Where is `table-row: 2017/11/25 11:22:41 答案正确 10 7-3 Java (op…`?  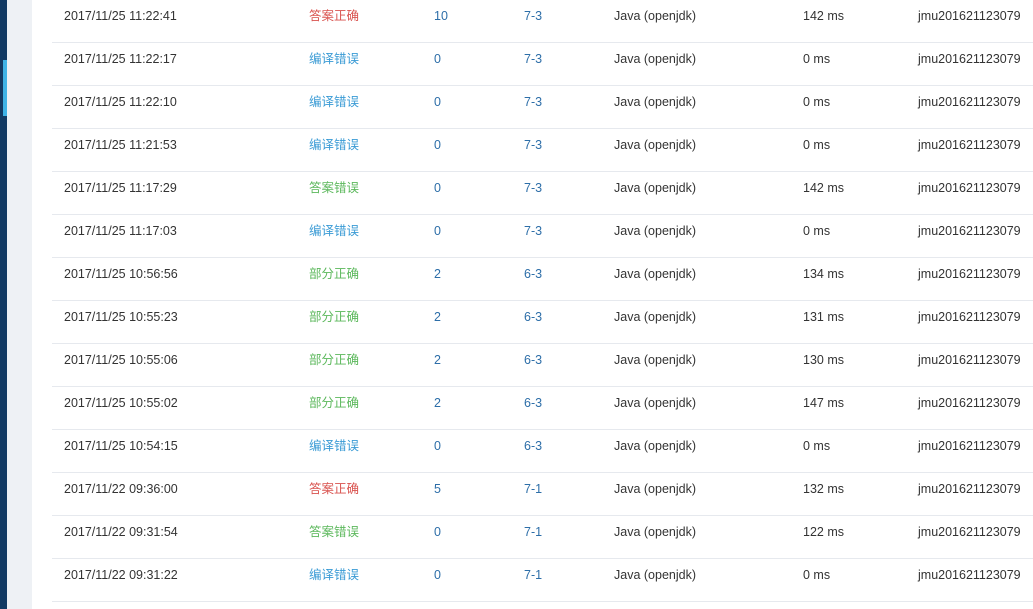 table-row: 2017/11/25 11:22:41 答案正确 10 7-3 Java (op… is located at coordinates (542, 21).